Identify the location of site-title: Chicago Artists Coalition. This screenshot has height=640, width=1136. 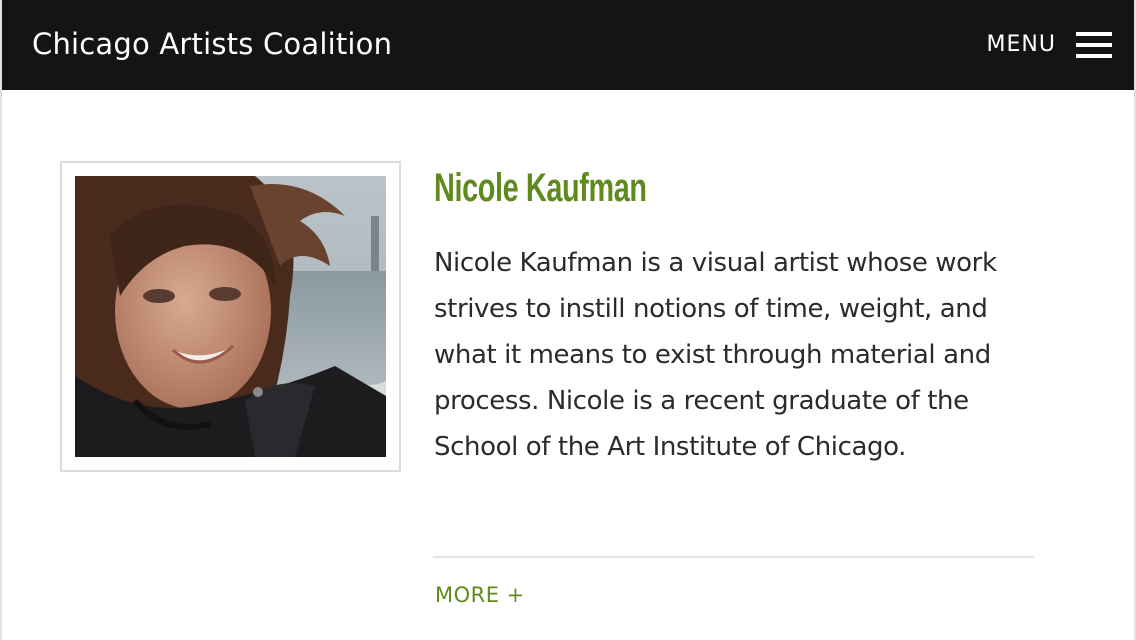
(212, 44).